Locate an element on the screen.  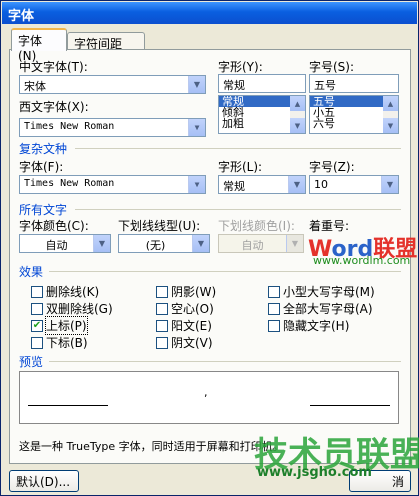
preview-box: , is located at coordinates (209, 397).